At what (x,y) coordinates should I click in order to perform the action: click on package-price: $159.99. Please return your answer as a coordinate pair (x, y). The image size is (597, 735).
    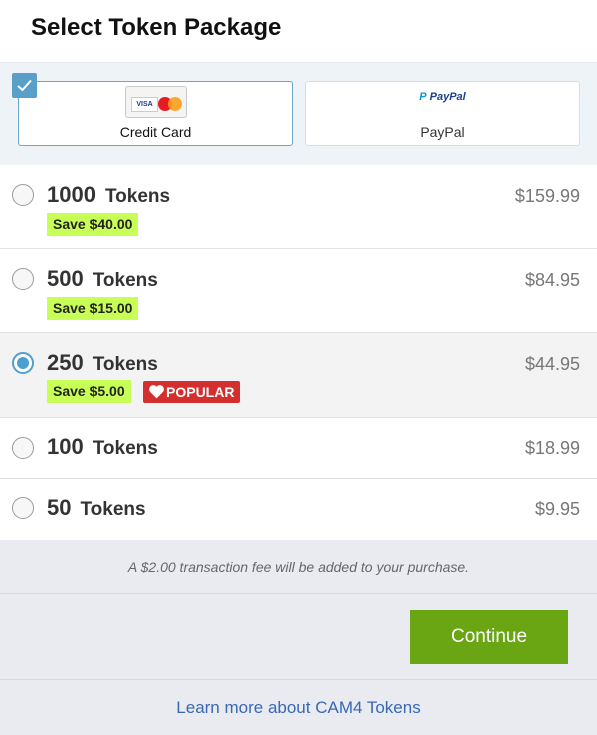
    Looking at the image, I should click on (547, 196).